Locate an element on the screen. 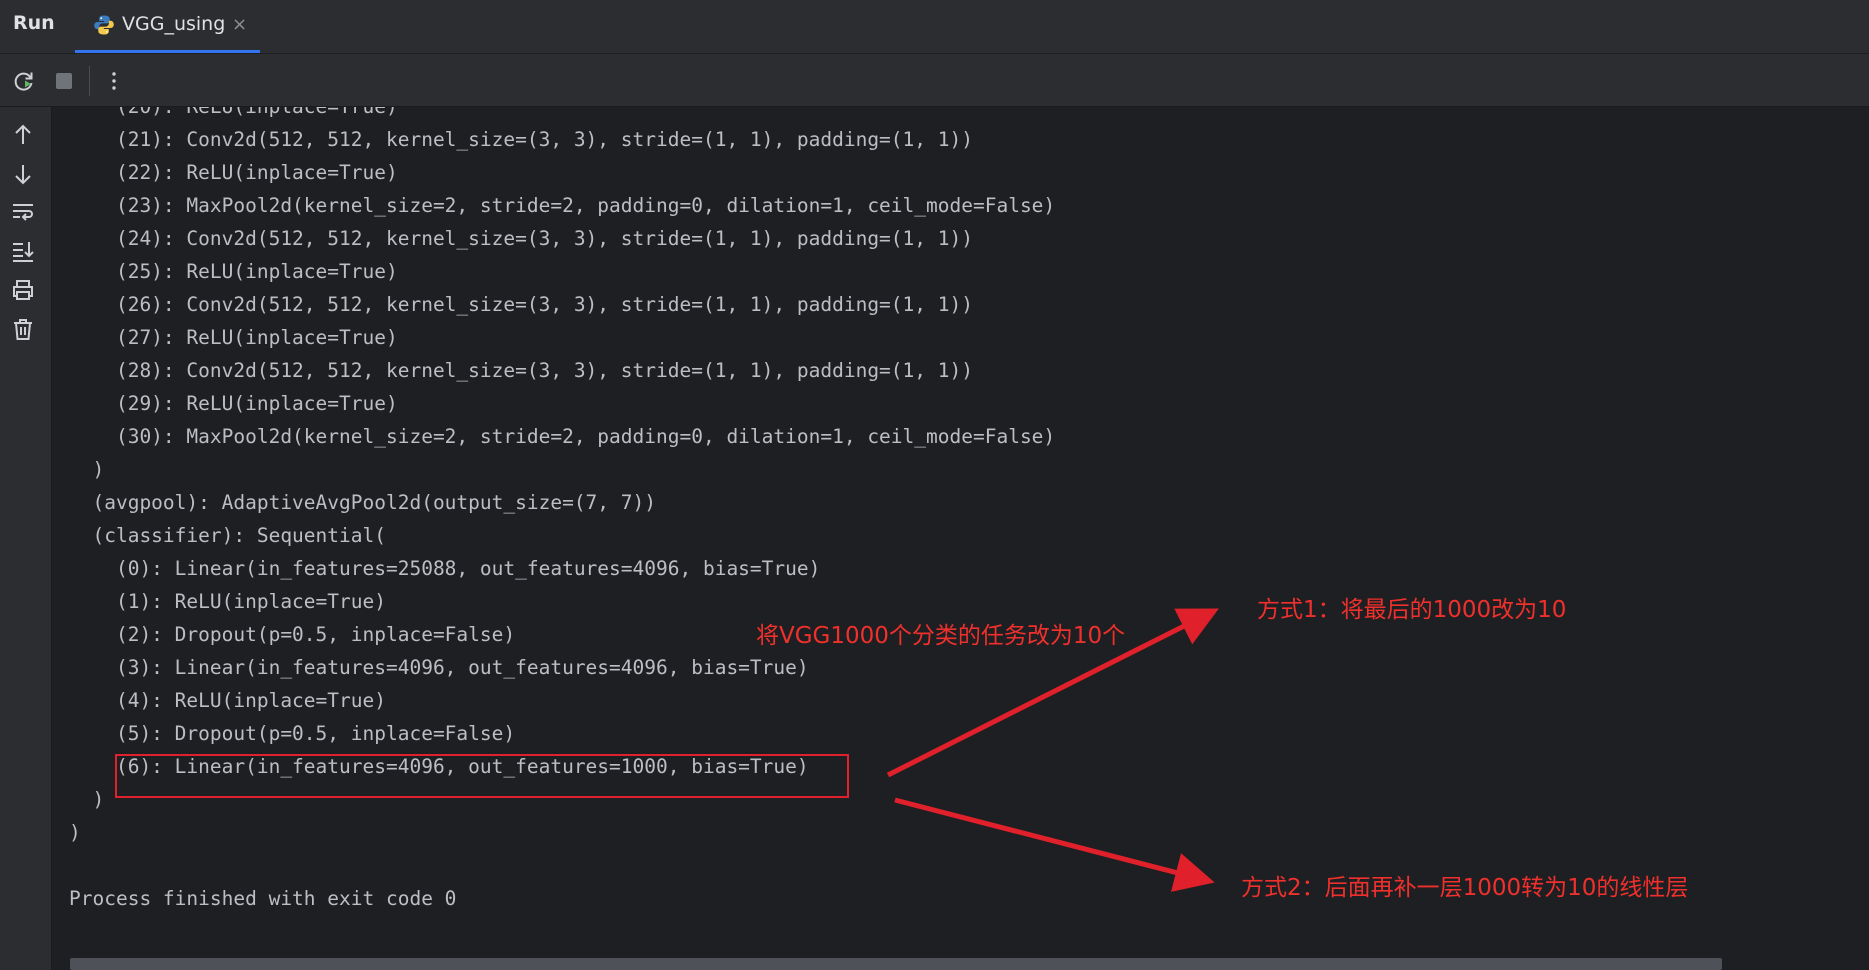  console-line: (20): ReLU(inplace=True) is located at coordinates (233, 113).